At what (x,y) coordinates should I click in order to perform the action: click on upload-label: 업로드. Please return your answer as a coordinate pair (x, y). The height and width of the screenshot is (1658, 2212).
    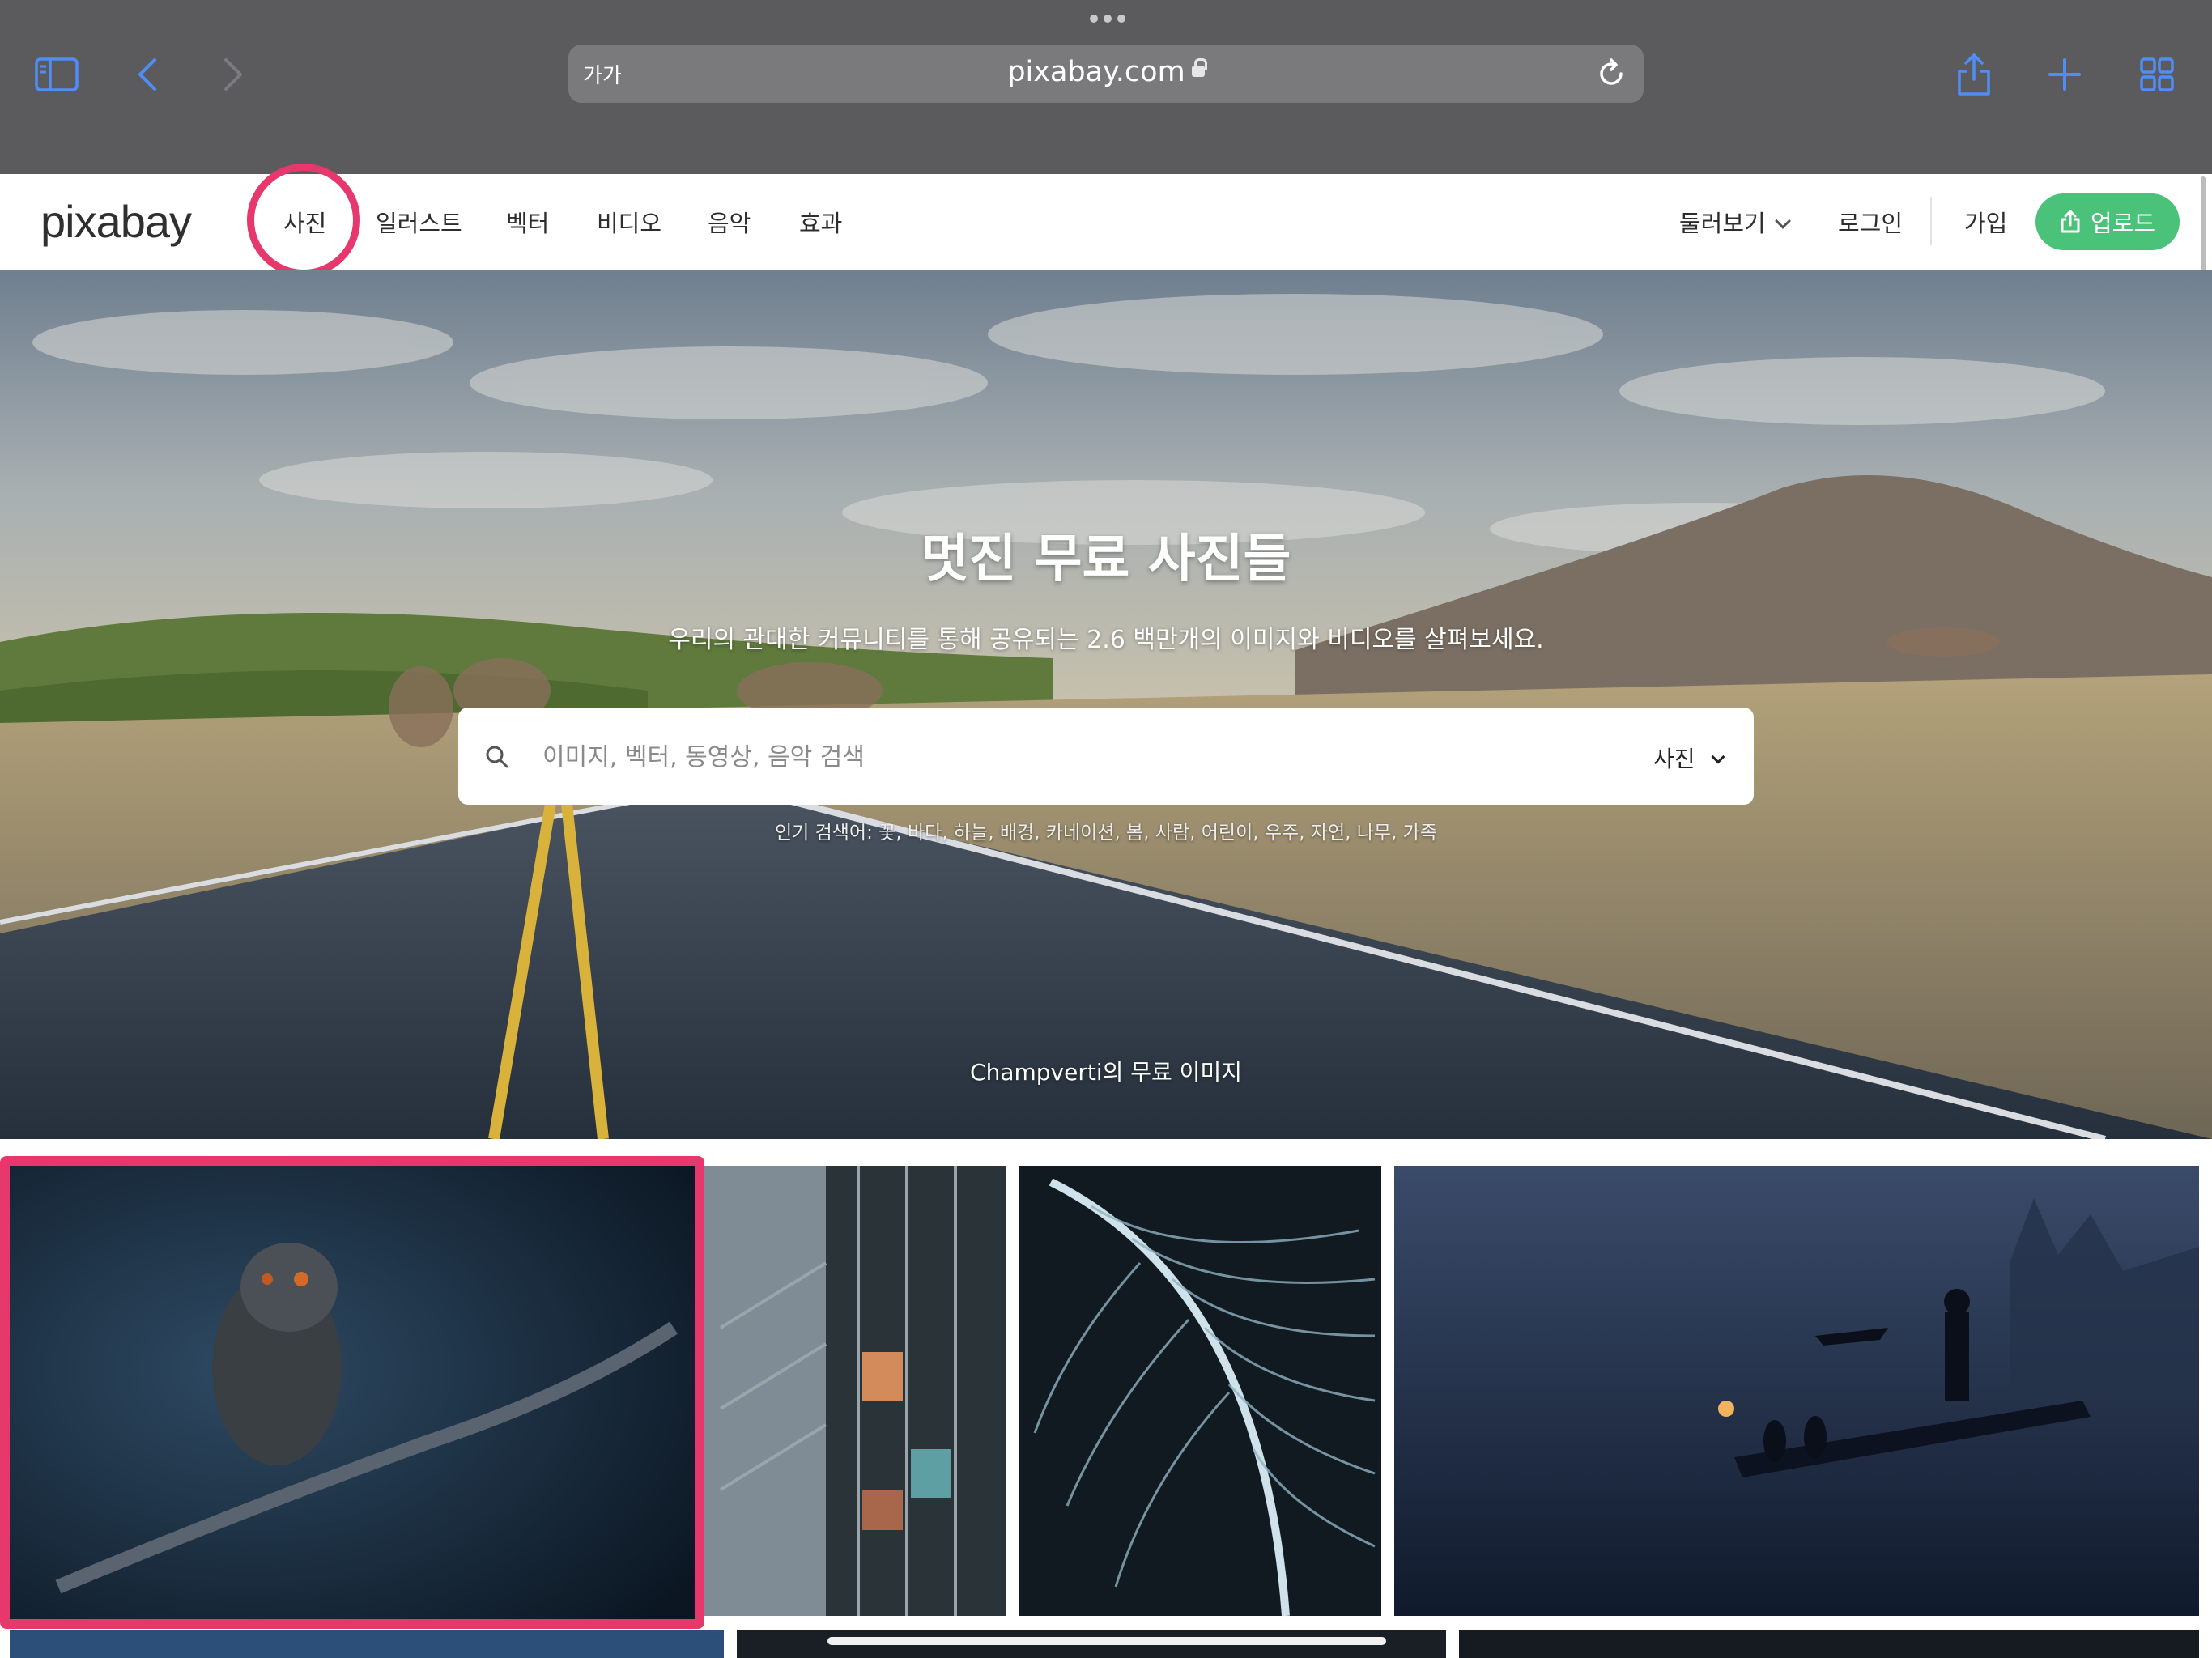
    Looking at the image, I should click on (2123, 223).